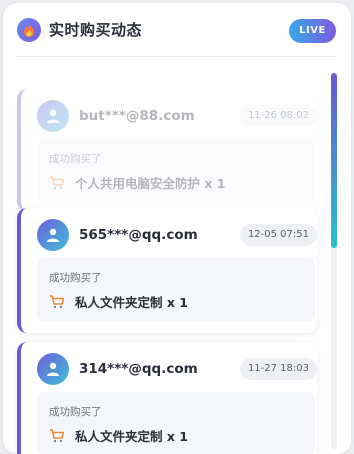 Image resolution: width=354 pixels, height=454 pixels. What do you see at coordinates (176, 171) in the screenshot?
I see `purchase-detail: 成功购买了 个人共用电脑安全防护 x 1` at bounding box center [176, 171].